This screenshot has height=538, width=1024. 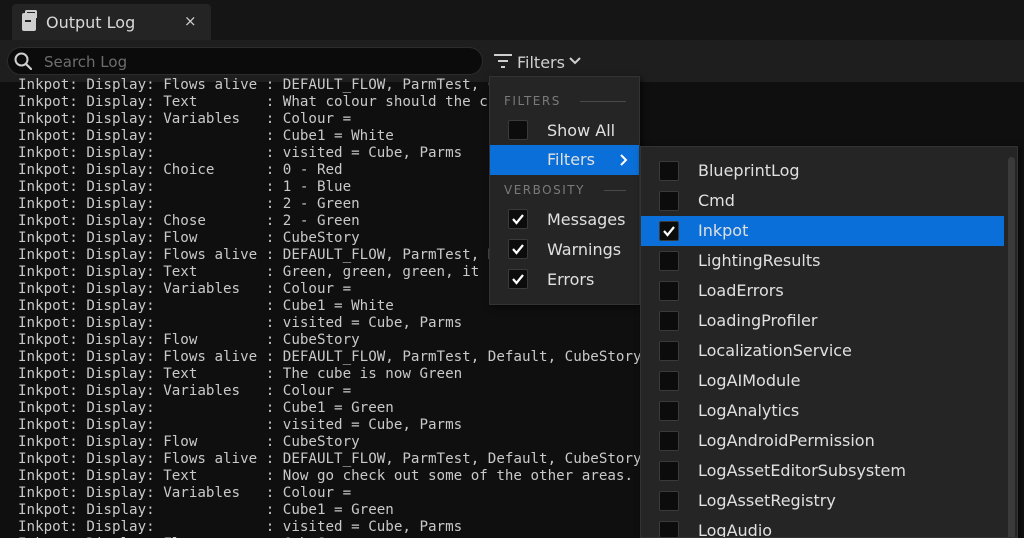 I want to click on verbosity-item-errors: Errors, so click(x=564, y=280).